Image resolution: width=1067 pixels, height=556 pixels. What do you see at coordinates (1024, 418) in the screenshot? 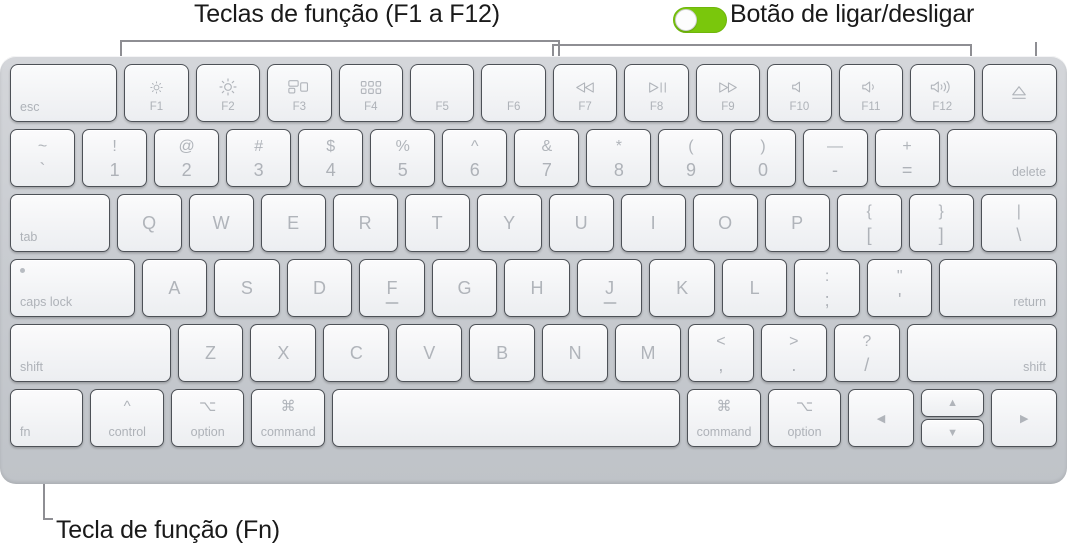
I see `key-arrow-right: ▶` at bounding box center [1024, 418].